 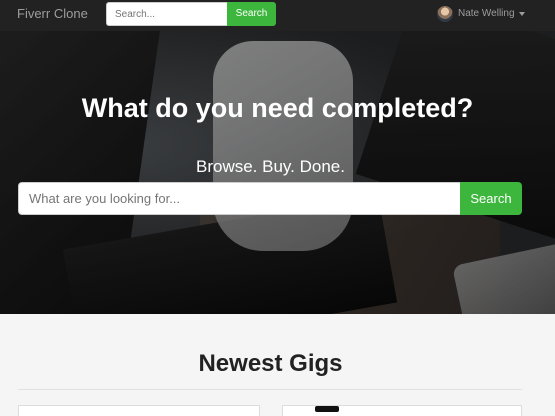 What do you see at coordinates (327, 409) in the screenshot?
I see `gig-thumbnail` at bounding box center [327, 409].